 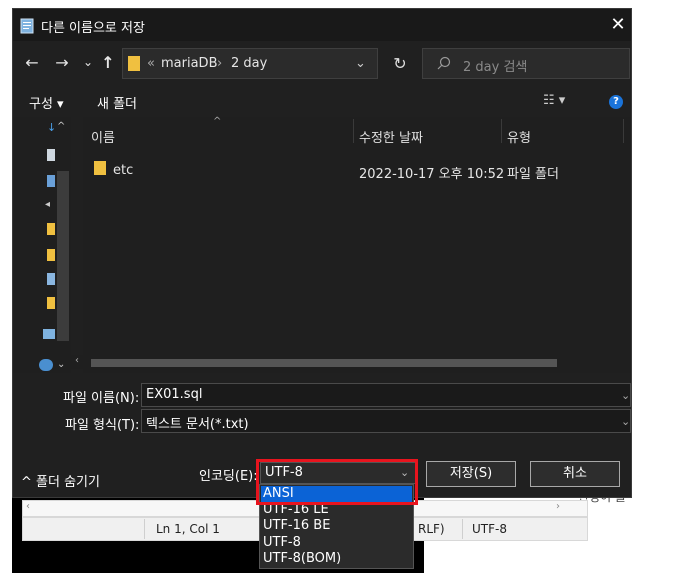 I want to click on breadcrumb-arrow: ›, so click(x=219, y=63).